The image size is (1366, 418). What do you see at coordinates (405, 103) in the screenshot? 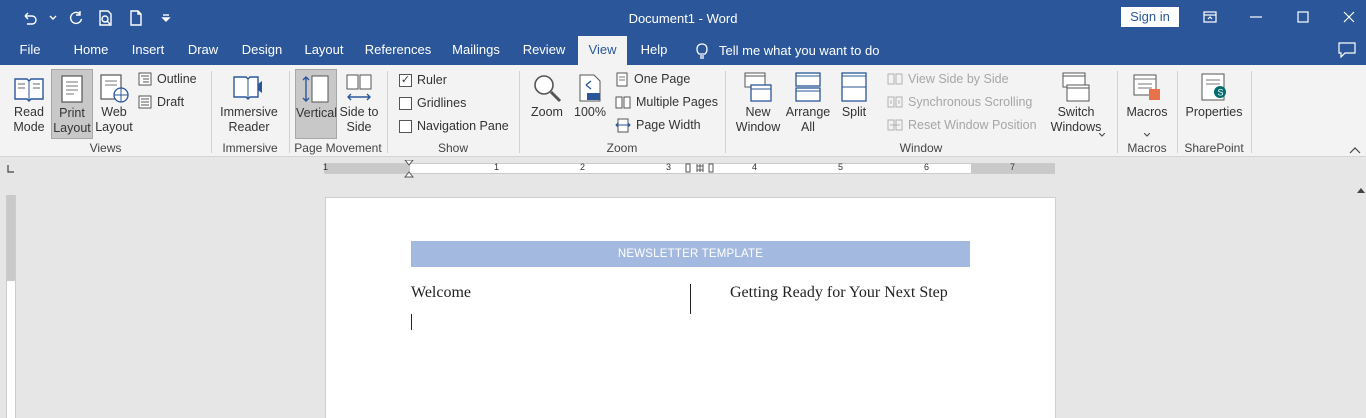
I see `gridlines-check-icon` at bounding box center [405, 103].